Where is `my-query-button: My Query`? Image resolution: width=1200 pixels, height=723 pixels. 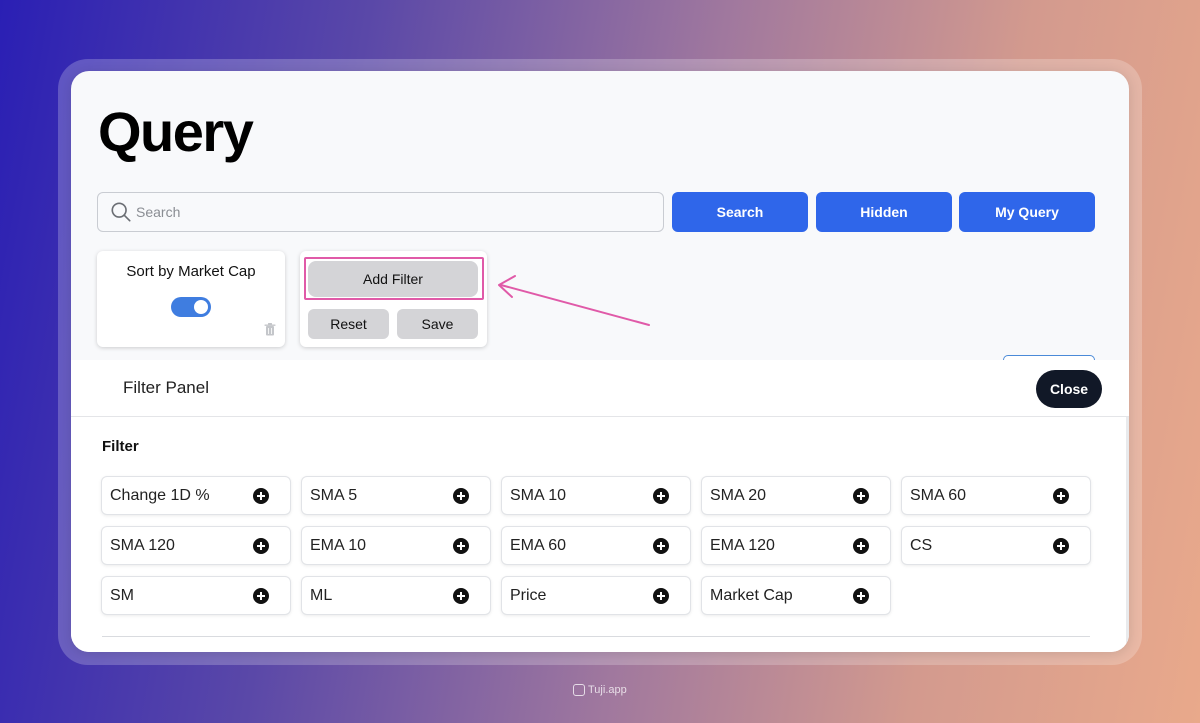
my-query-button: My Query is located at coordinates (1027, 212).